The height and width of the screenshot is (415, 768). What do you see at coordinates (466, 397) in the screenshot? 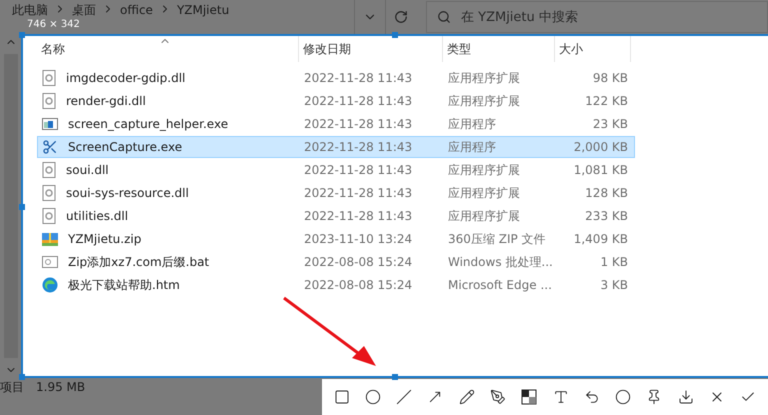
I see `pencil-icon` at bounding box center [466, 397].